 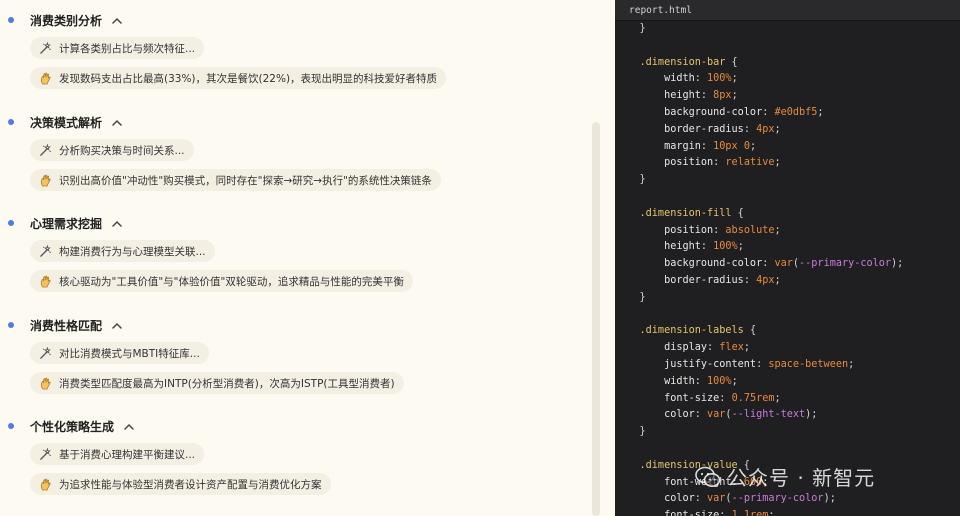 What do you see at coordinates (787, 483) in the screenshot?
I see `code-line: font-weight: 600;` at bounding box center [787, 483].